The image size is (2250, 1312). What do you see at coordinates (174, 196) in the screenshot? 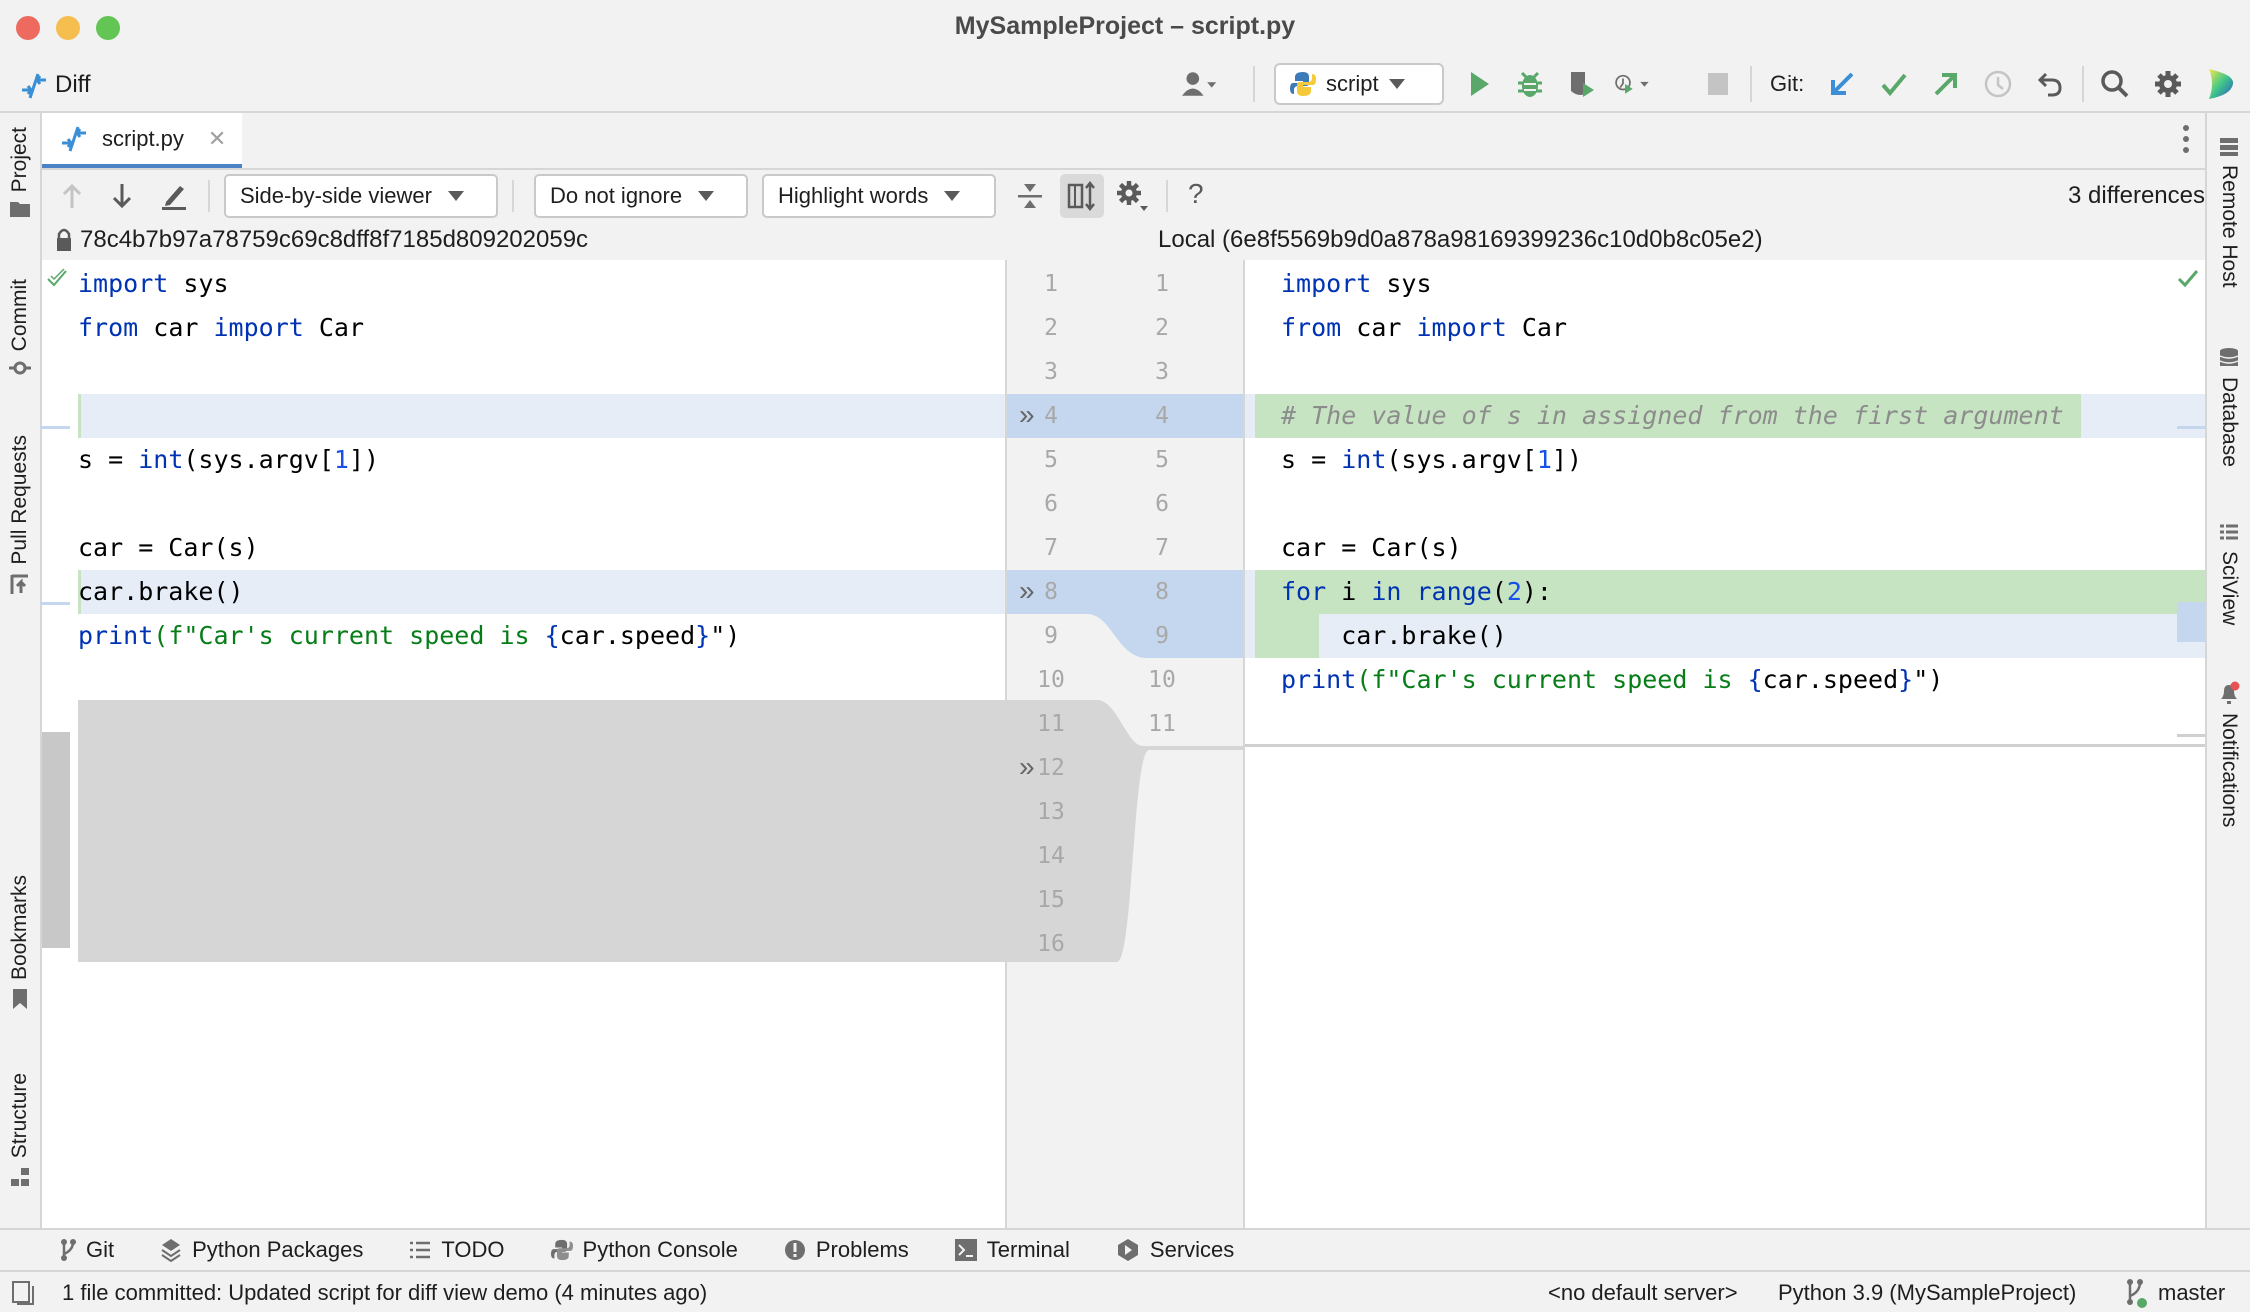
I see `edit-source-button` at bounding box center [174, 196].